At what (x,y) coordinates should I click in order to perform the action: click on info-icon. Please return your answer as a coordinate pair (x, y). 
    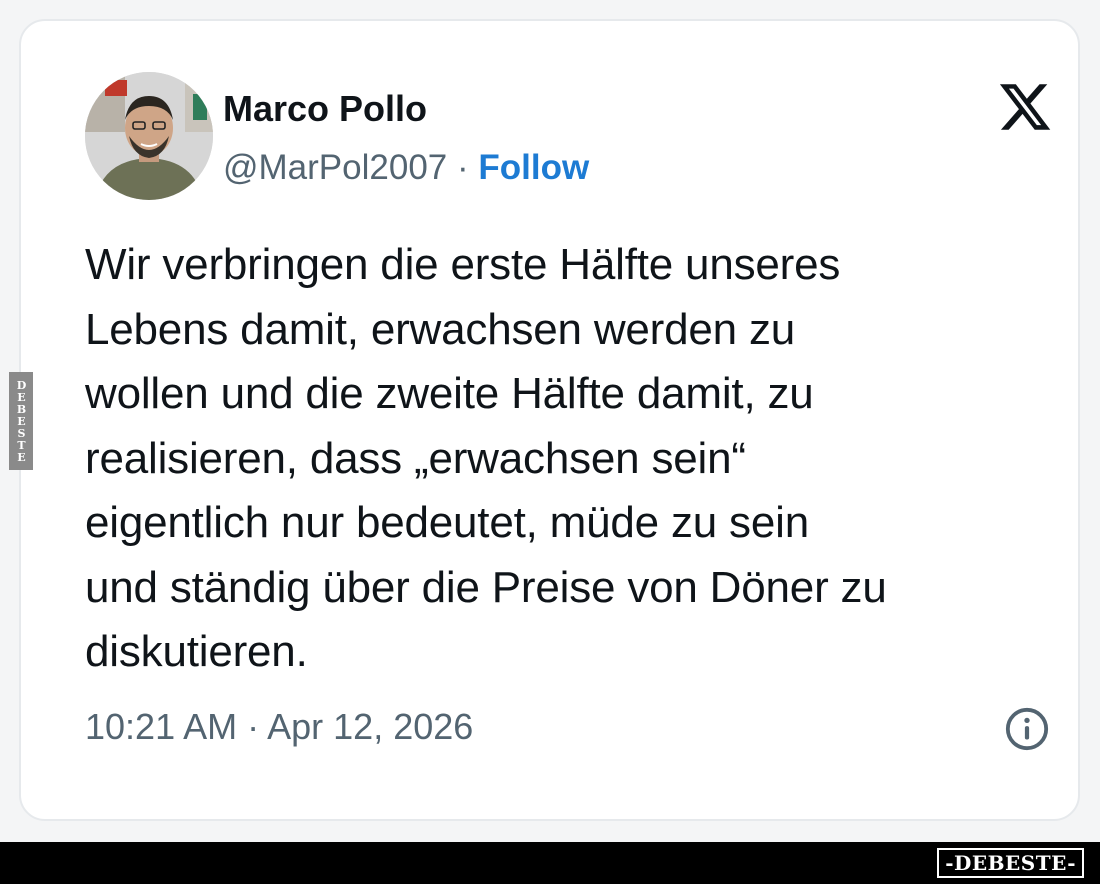
    Looking at the image, I should click on (1027, 729).